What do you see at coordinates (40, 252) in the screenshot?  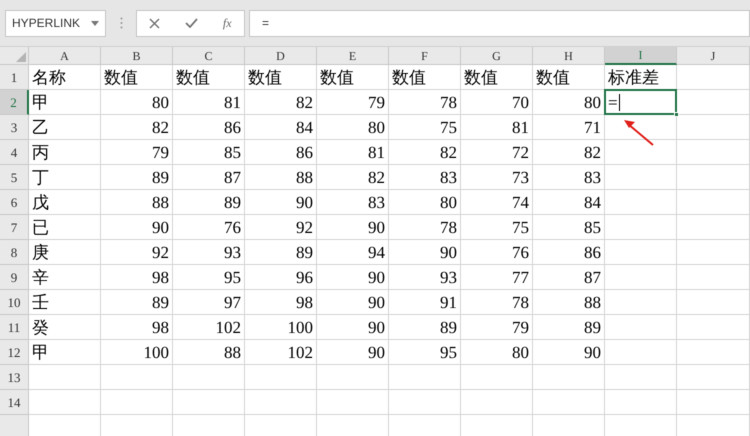 I see `cell-text: 庚` at bounding box center [40, 252].